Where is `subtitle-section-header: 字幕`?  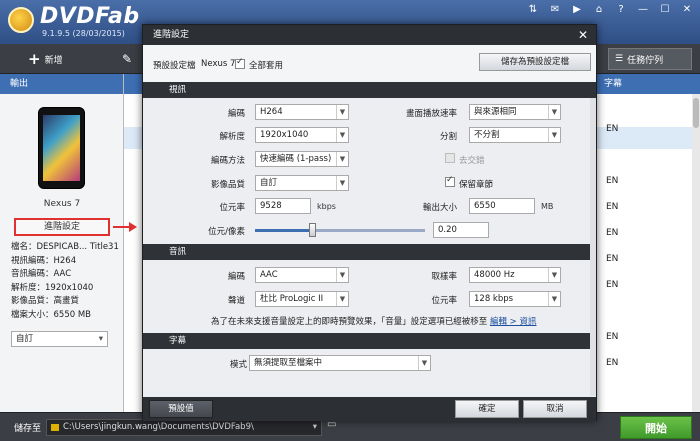 subtitle-section-header: 字幕 is located at coordinates (369, 341).